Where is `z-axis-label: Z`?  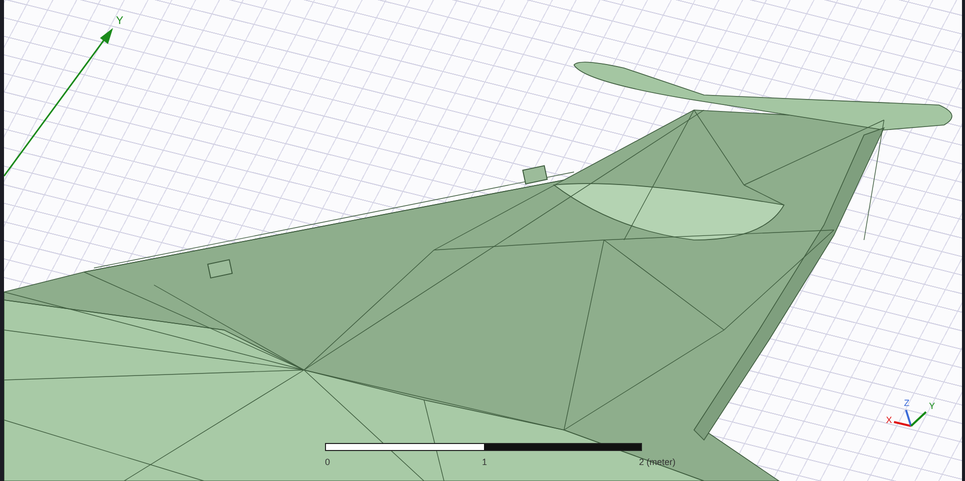 z-axis-label: Z is located at coordinates (907, 403).